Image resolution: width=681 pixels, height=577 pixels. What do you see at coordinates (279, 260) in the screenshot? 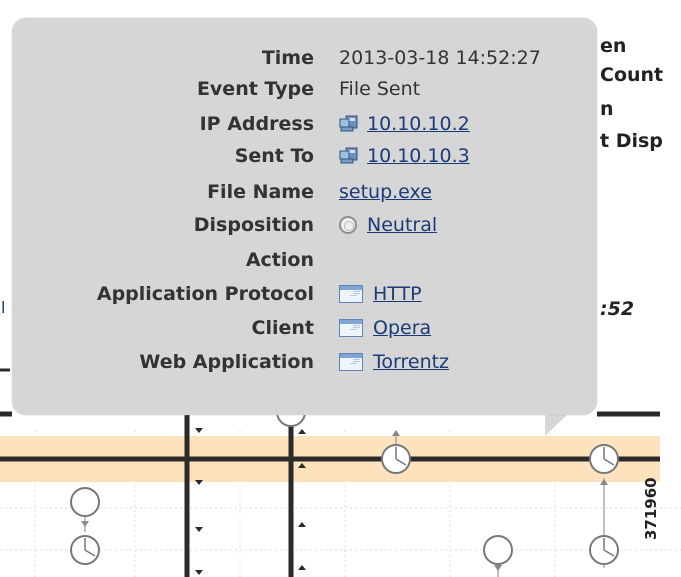
I see `action-label: Action` at bounding box center [279, 260].